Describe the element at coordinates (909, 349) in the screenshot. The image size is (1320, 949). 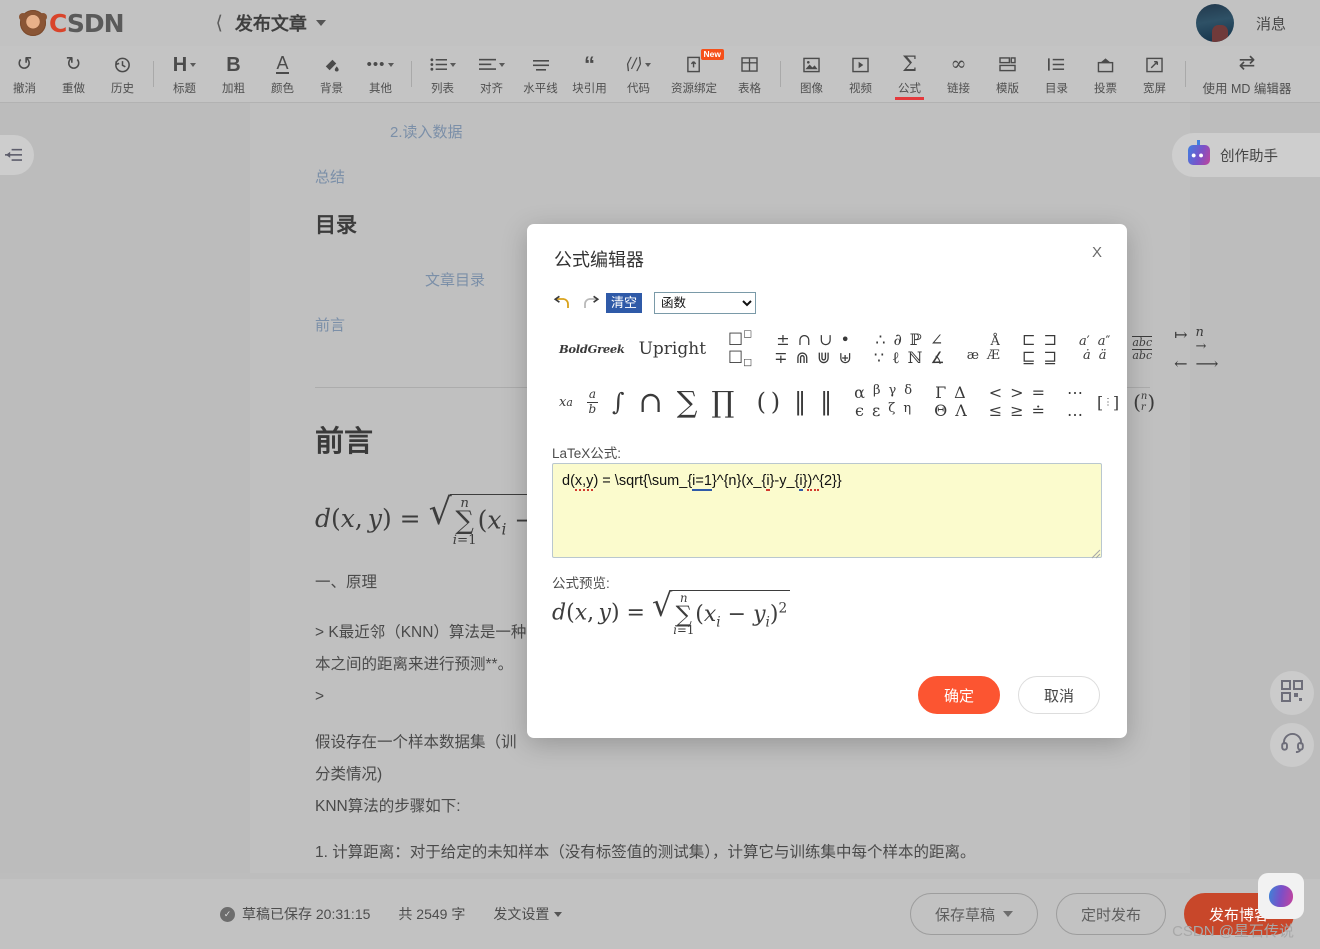
I see `palette-logic-group: ∴ ∂ ℙ ∠ ∵ ℓ ℕ ∡` at that location.